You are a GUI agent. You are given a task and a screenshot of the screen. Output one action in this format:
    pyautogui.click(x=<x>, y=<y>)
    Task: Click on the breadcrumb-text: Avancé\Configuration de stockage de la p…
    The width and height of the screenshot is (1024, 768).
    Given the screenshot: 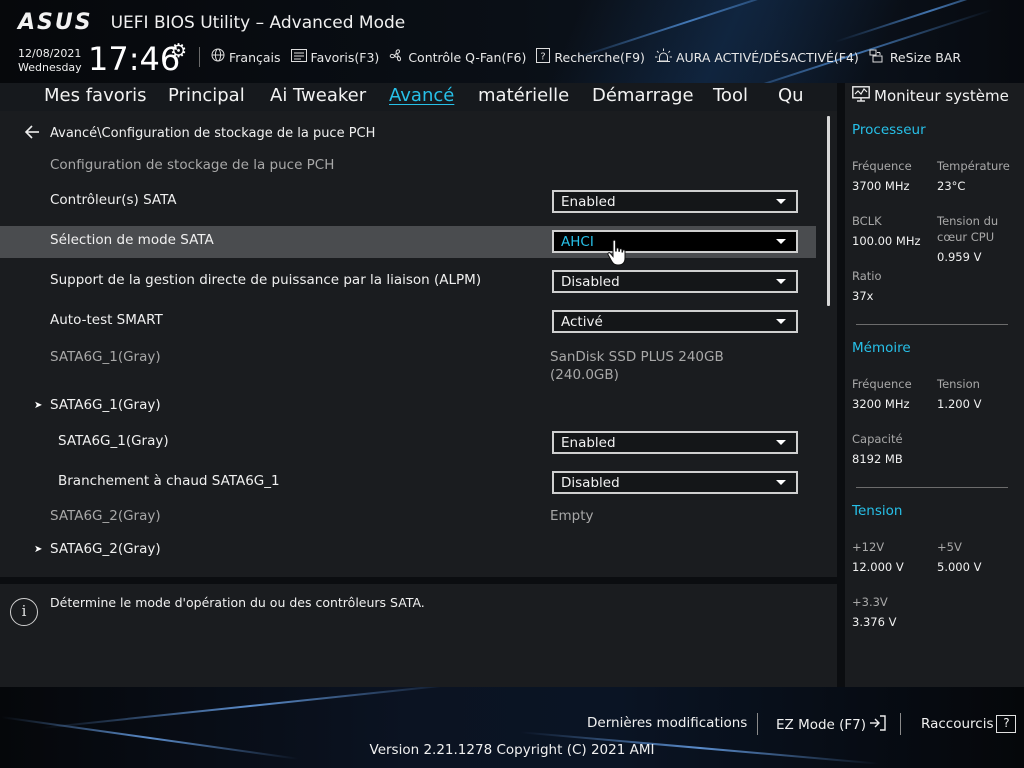 What is the action you would take?
    pyautogui.click(x=213, y=133)
    